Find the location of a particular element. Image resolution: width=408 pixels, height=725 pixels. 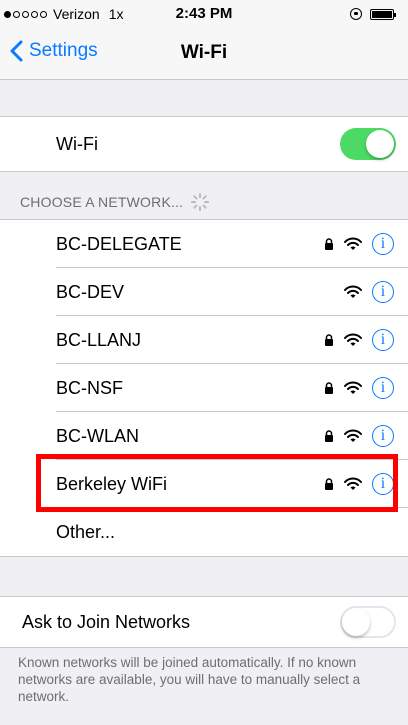

network-name: BC-WLAN is located at coordinates (98, 435).